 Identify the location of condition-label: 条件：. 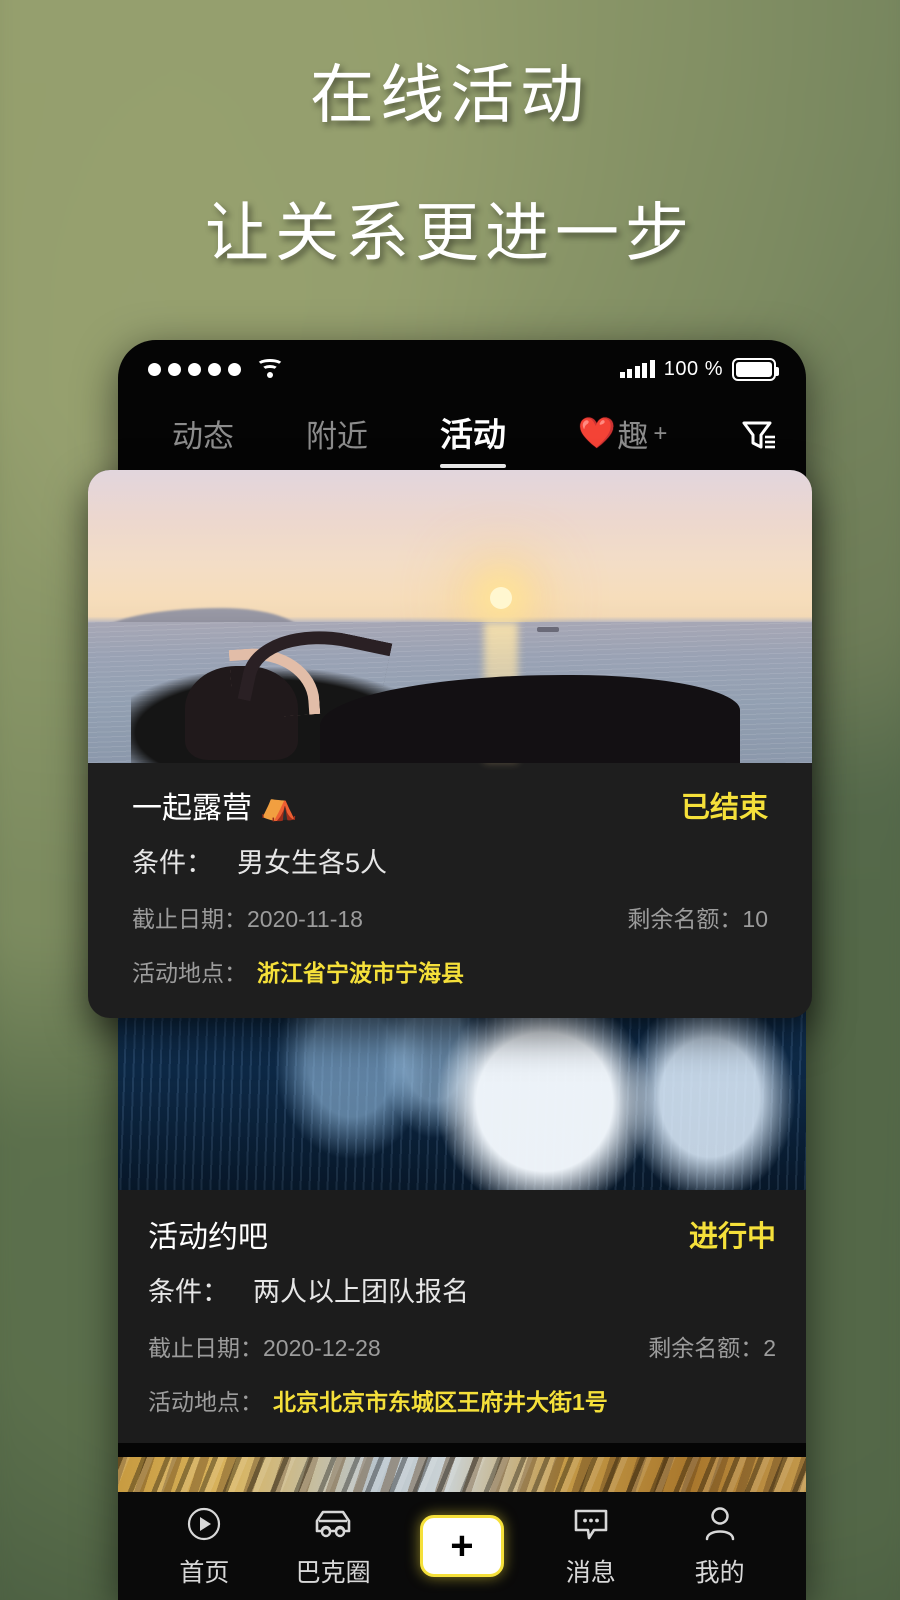
(188, 1292).